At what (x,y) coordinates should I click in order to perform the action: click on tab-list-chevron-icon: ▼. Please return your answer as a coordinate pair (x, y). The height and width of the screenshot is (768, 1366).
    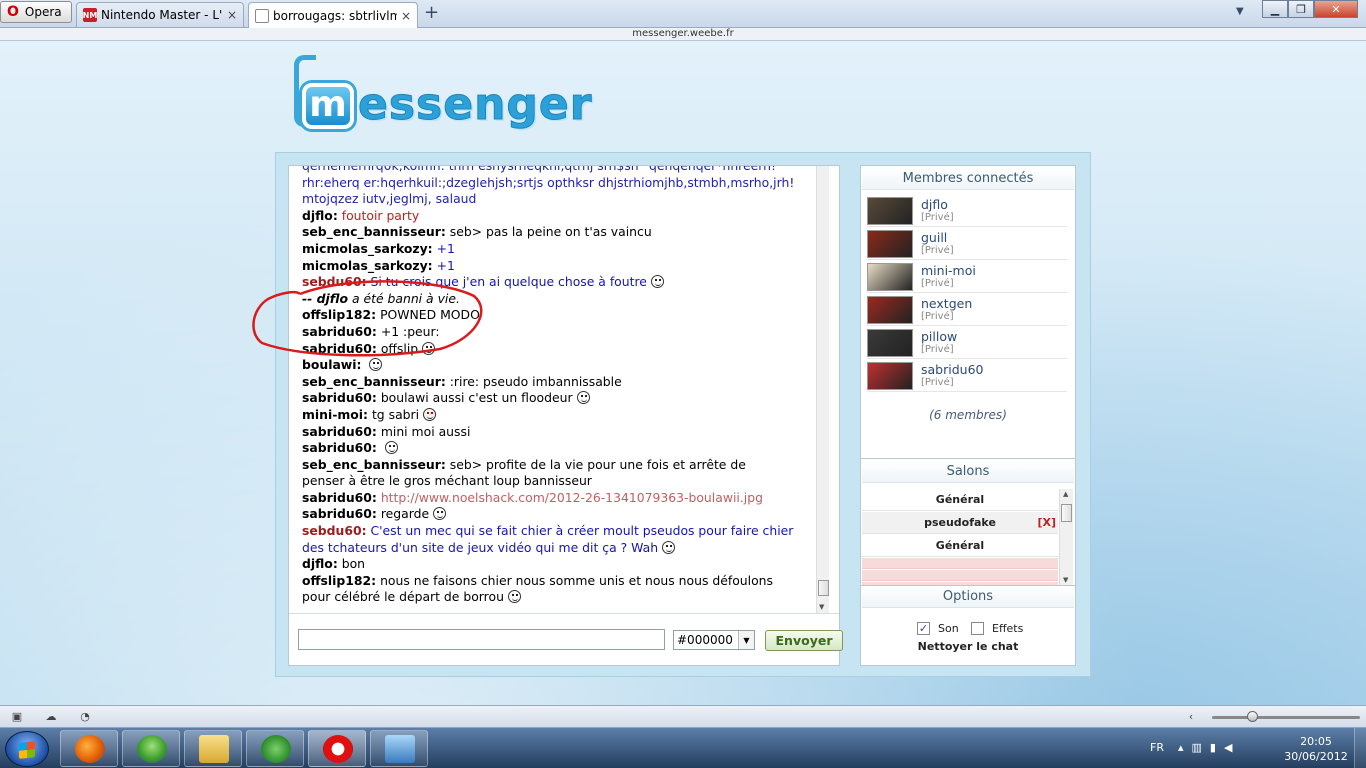
    Looking at the image, I should click on (1240, 11).